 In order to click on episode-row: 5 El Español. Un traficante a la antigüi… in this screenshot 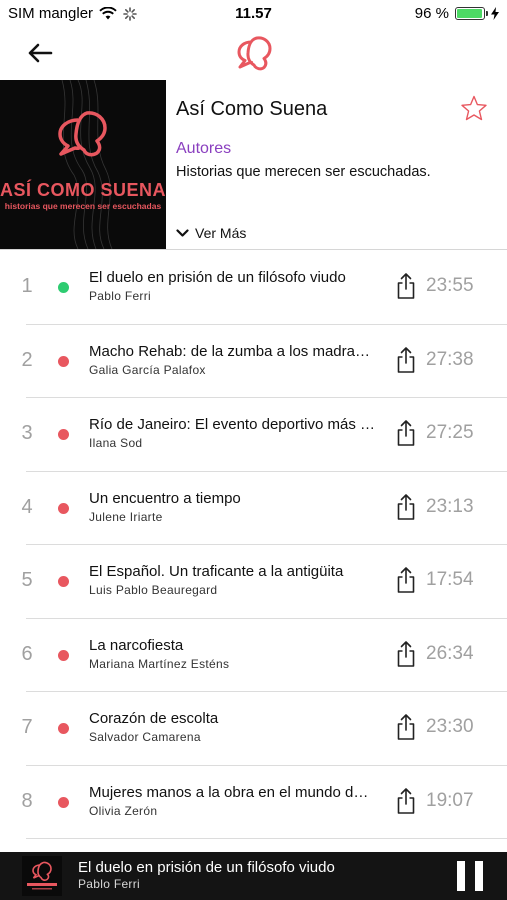, I will do `click(253, 582)`.